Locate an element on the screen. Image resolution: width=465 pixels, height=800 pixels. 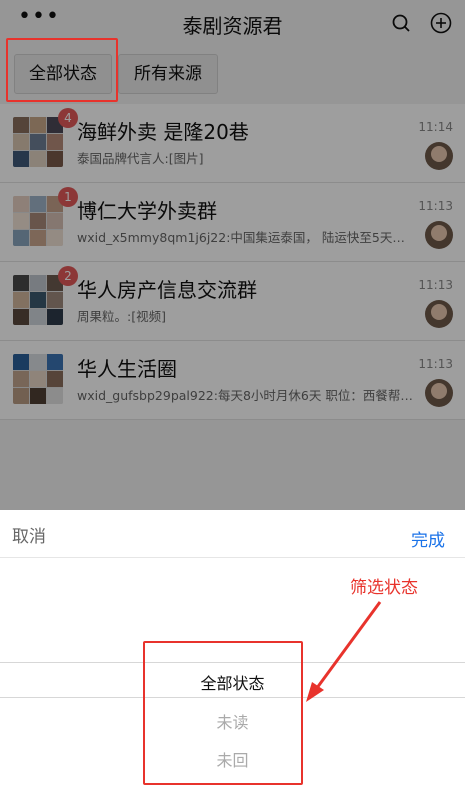
divider is located at coordinates (232, 557).